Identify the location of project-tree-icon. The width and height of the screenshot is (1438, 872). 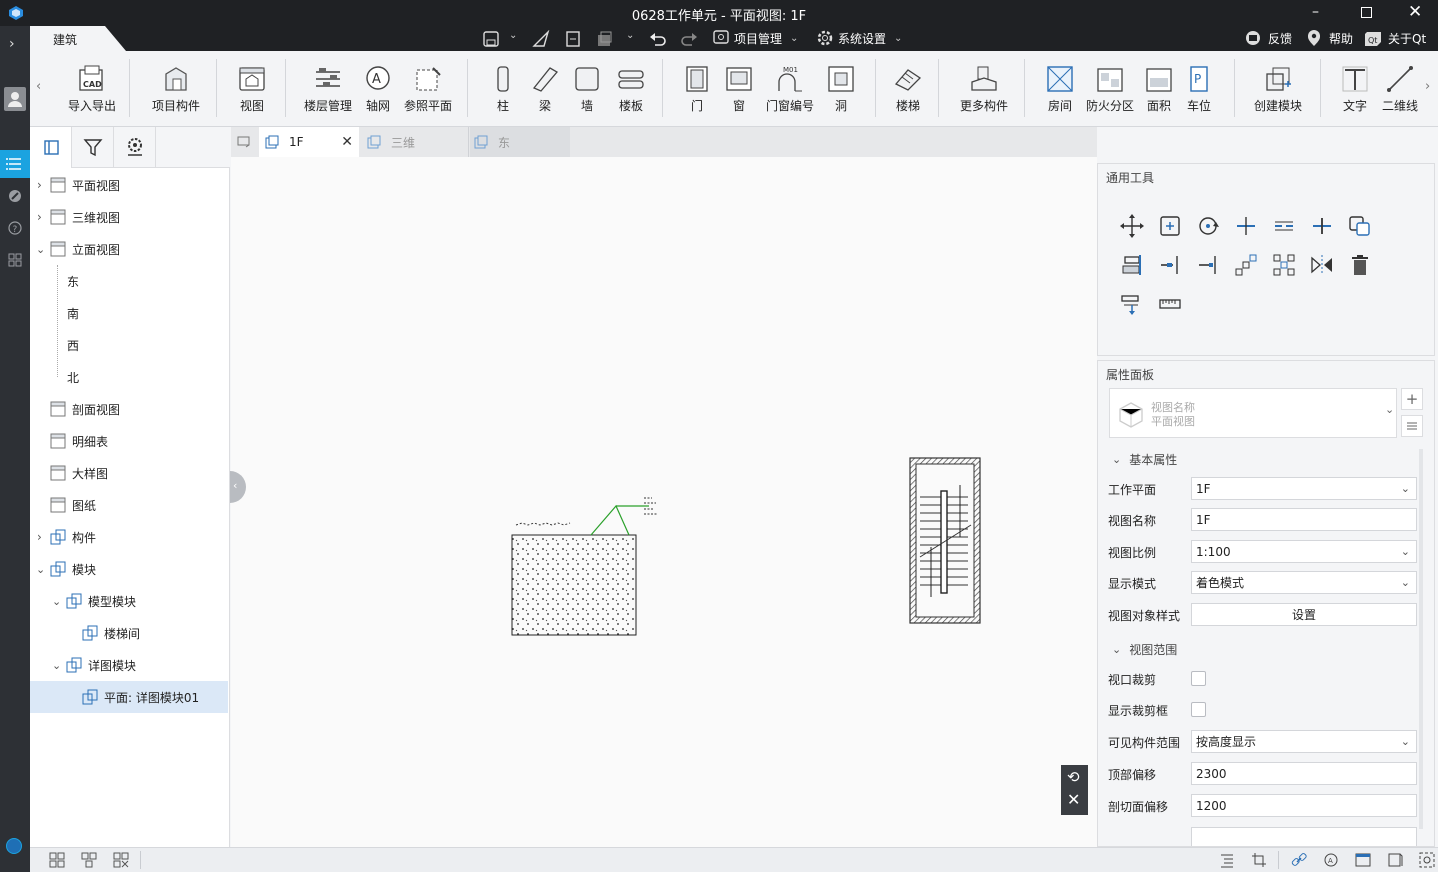
(15, 164).